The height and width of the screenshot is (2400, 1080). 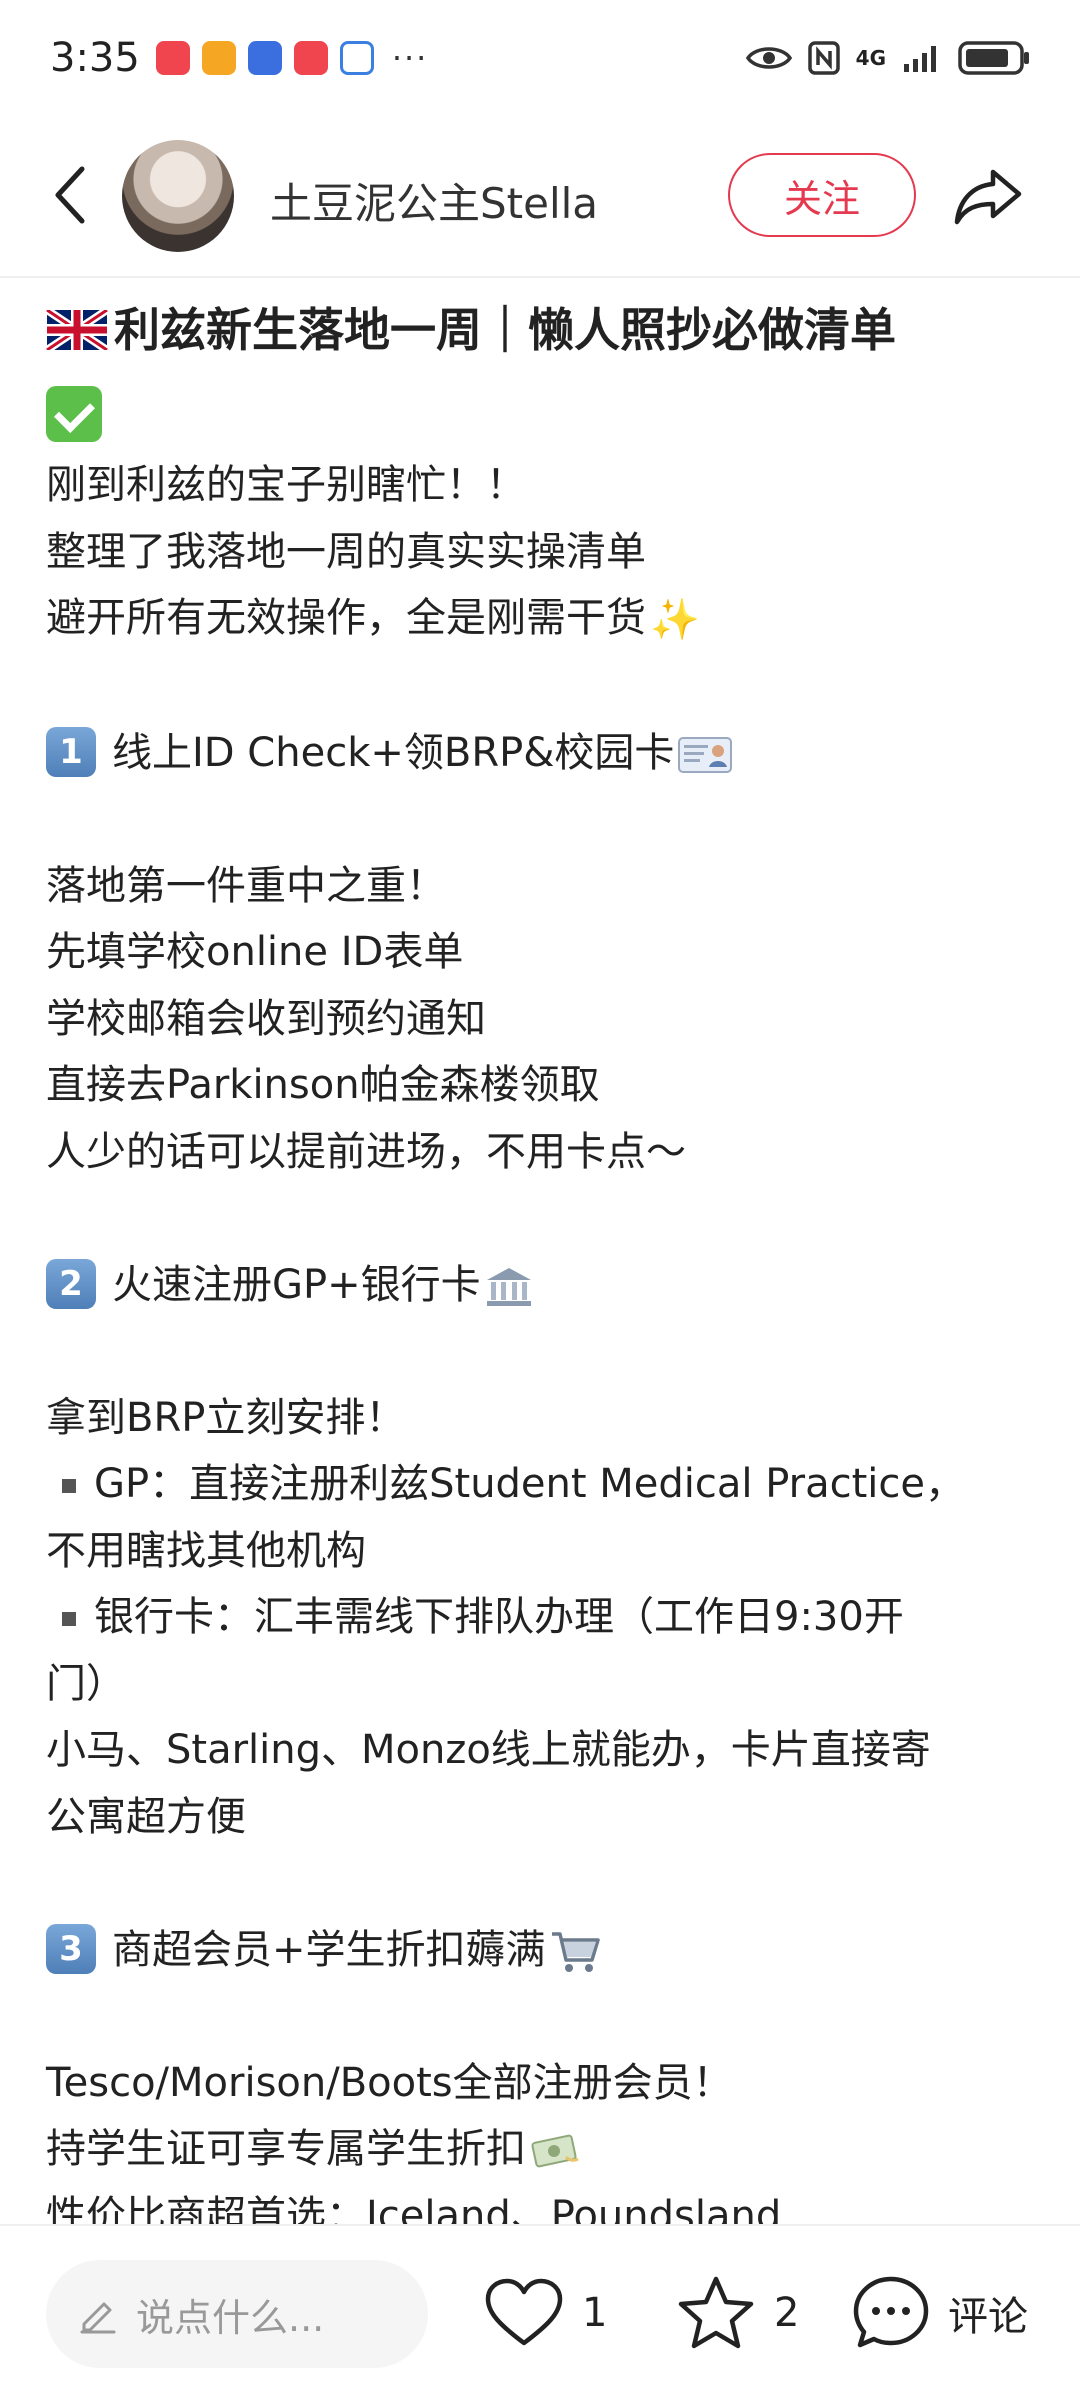 I want to click on number-badge-icon: 1, so click(x=71, y=751).